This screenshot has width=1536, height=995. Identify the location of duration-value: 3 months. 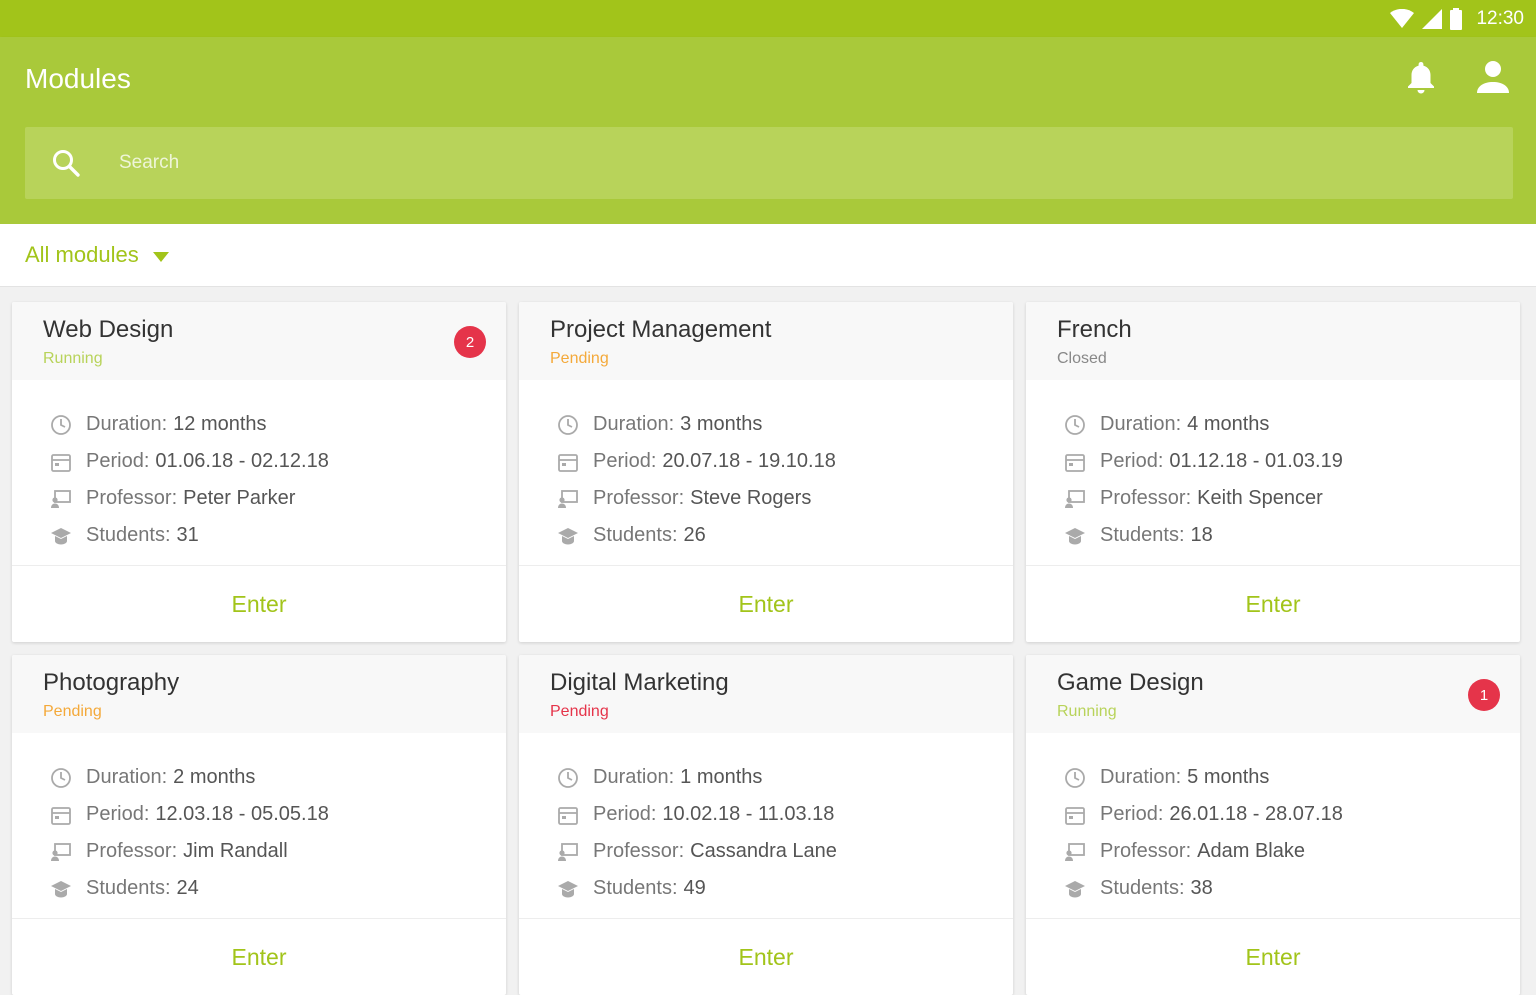
(721, 424).